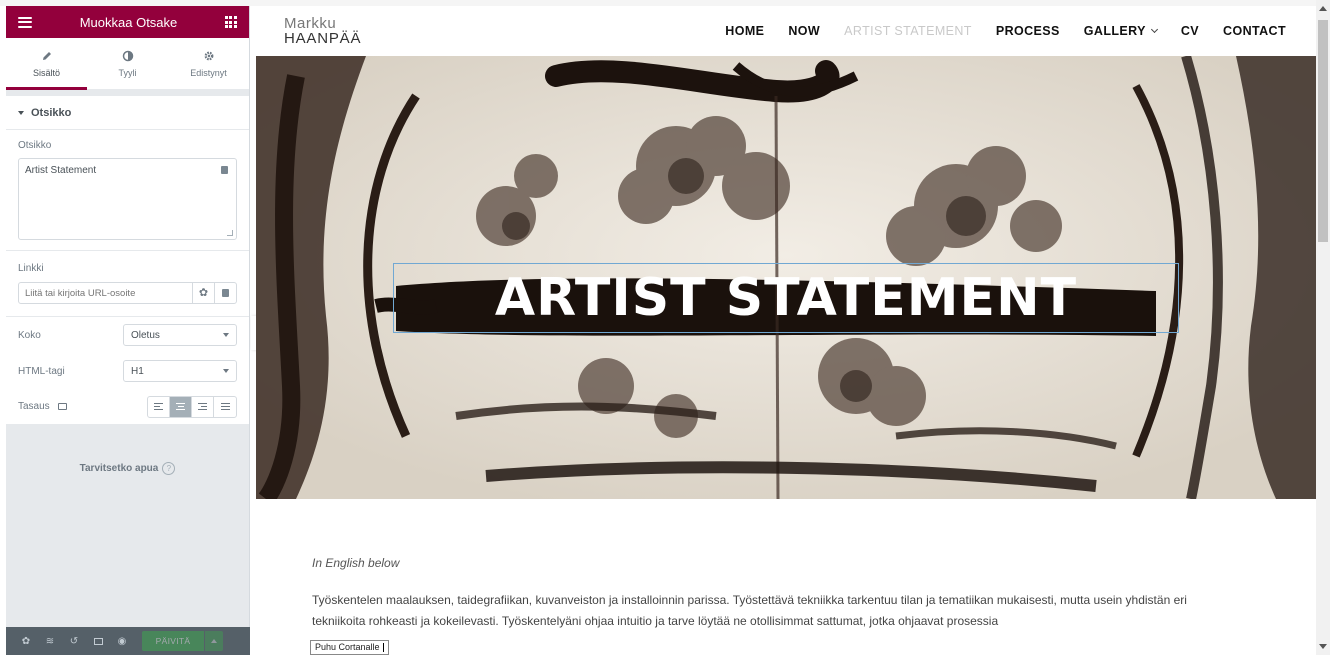 The height and width of the screenshot is (655, 1330). I want to click on editor-title: Muokkaa Otsake, so click(128, 22).